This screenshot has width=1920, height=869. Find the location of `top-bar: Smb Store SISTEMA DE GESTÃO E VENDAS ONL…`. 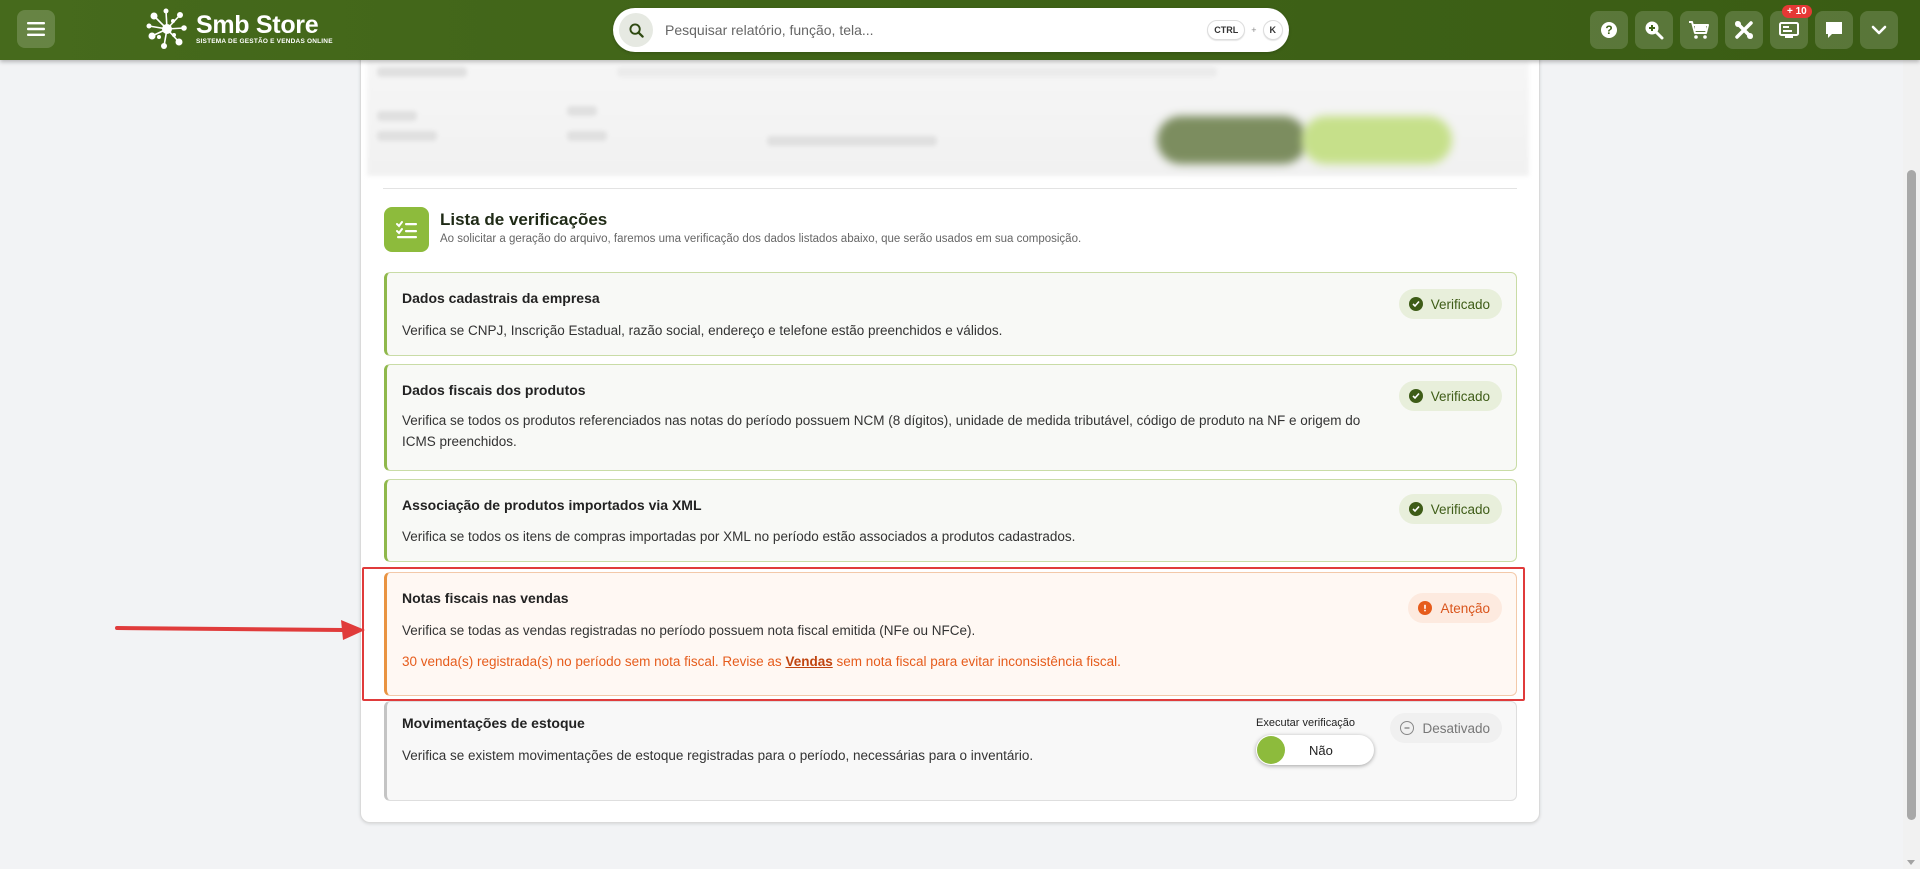

top-bar: Smb Store SISTEMA DE GESTÃO E VENDAS ONL… is located at coordinates (960, 30).